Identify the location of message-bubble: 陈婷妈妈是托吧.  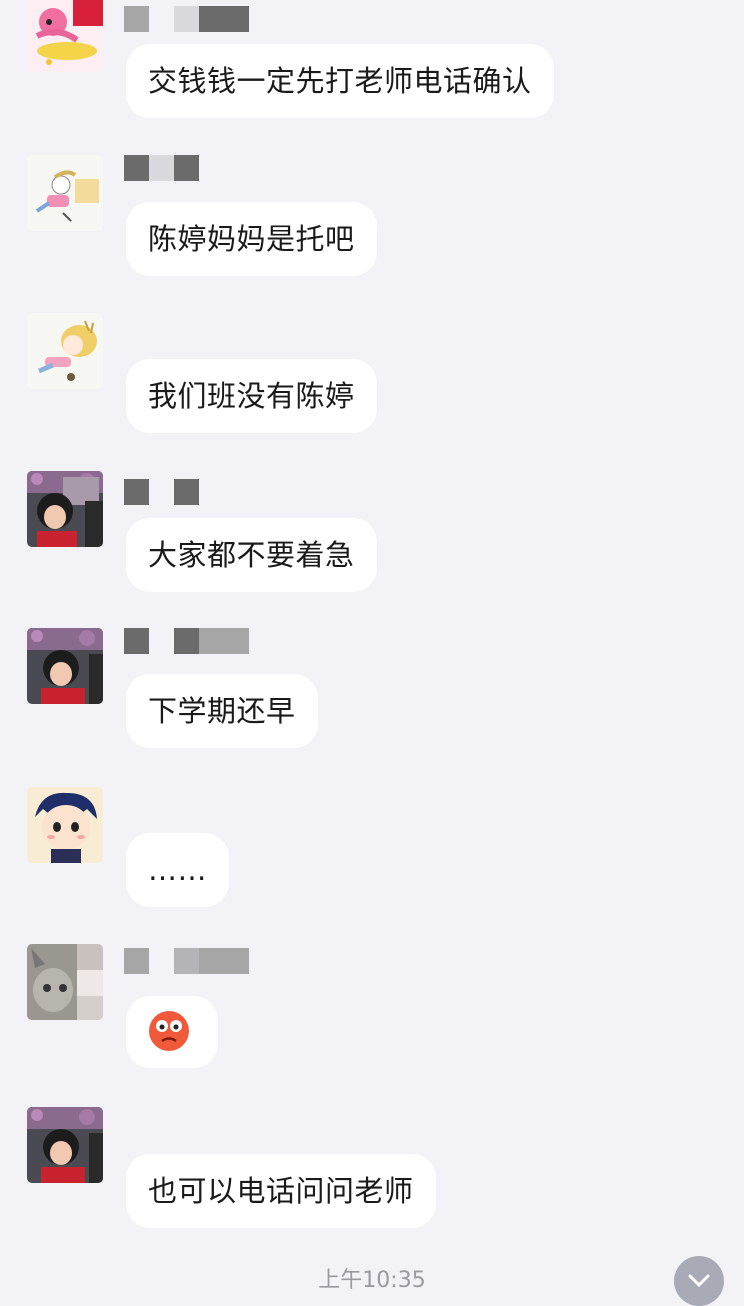
(251, 239).